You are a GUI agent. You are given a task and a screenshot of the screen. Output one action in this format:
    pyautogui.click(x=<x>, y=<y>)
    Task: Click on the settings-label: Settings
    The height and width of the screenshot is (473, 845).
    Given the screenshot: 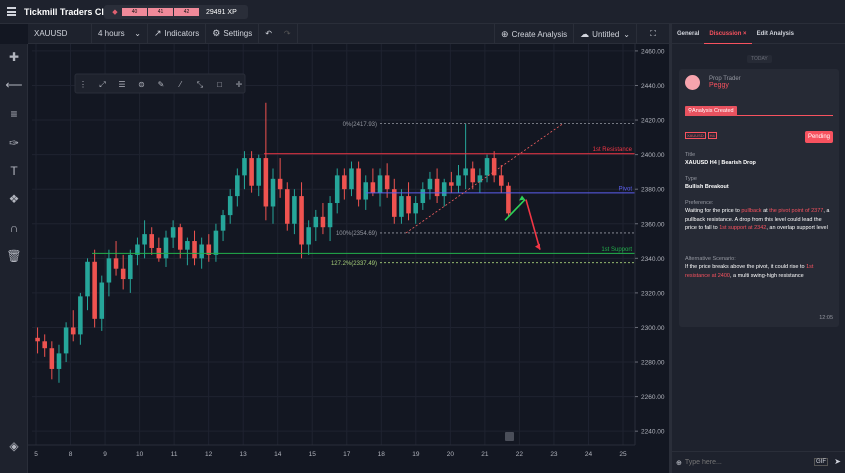 What is the action you would take?
    pyautogui.click(x=238, y=33)
    